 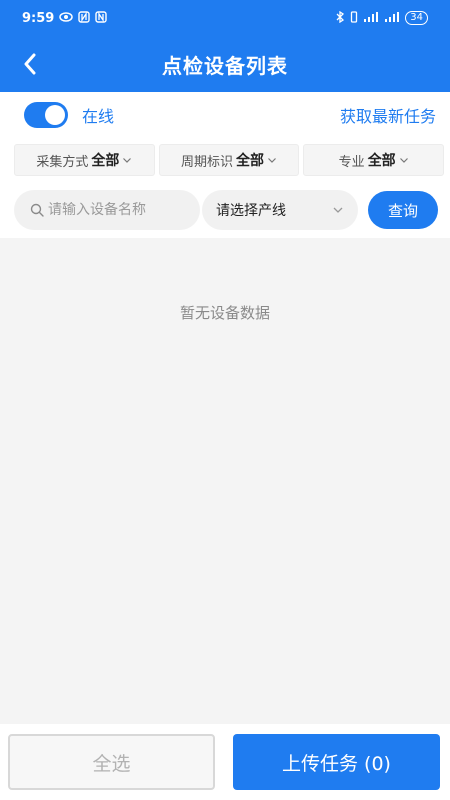 I want to click on back-button, so click(x=30, y=64).